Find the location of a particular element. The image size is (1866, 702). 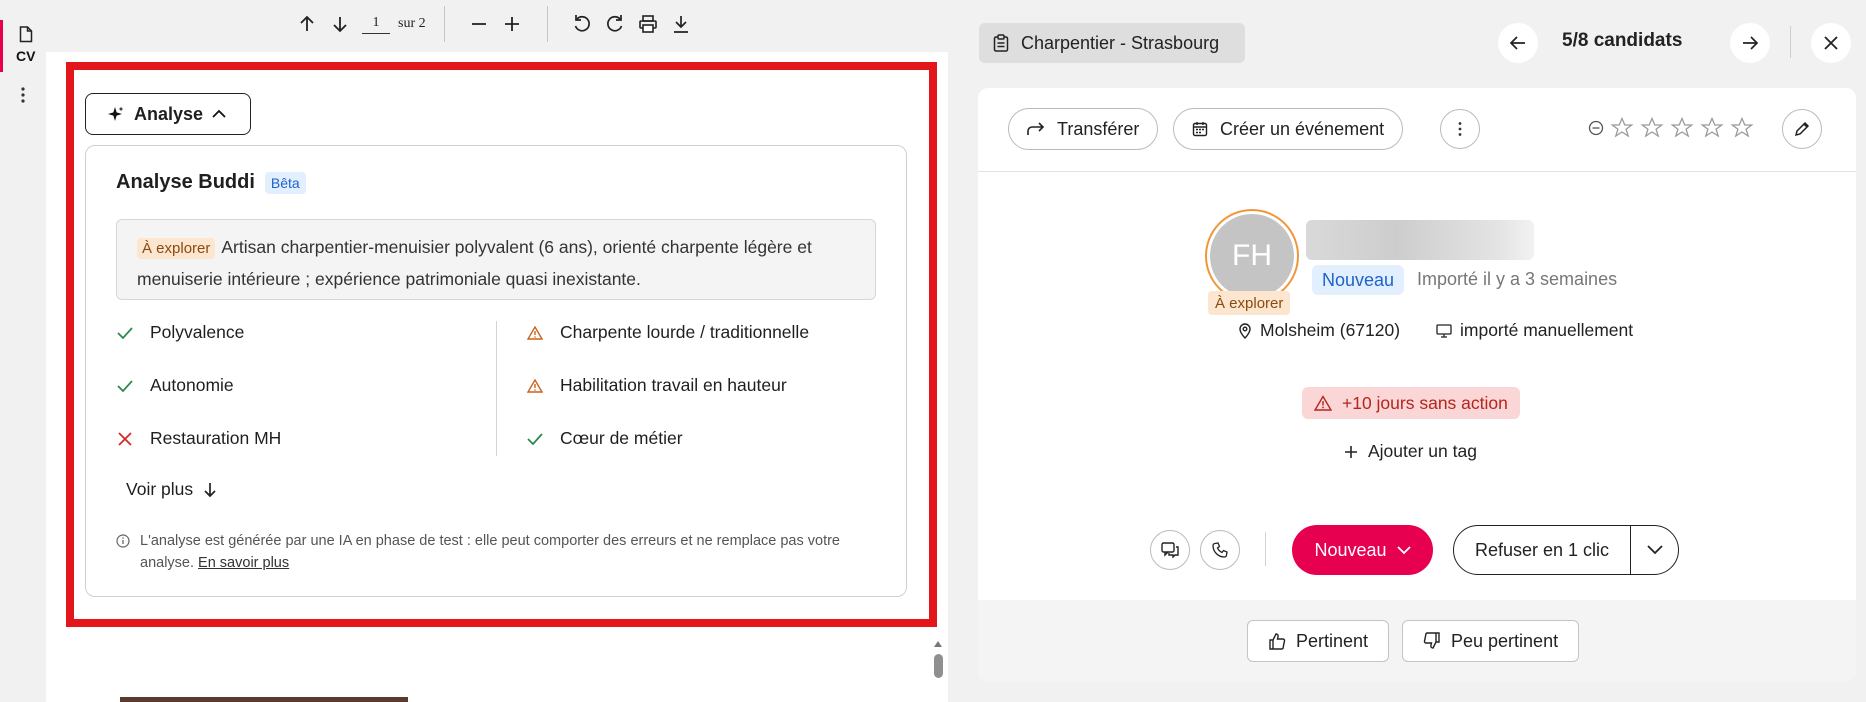

alert-text: +10 jours sans action is located at coordinates (1425, 402).